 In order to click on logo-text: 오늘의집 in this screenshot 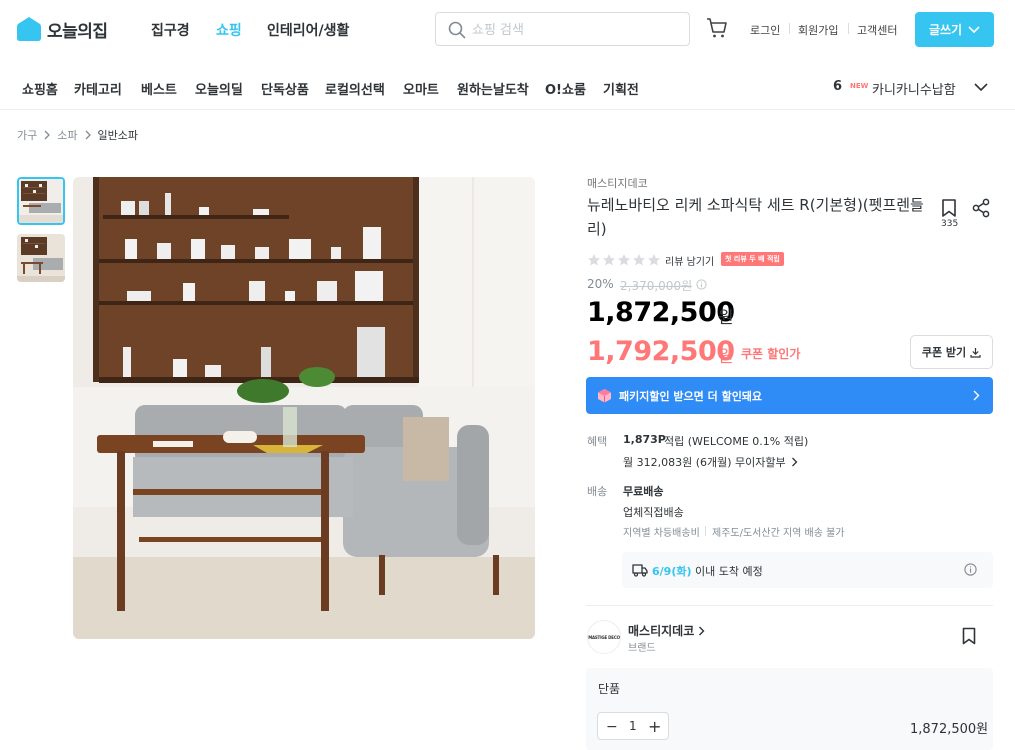, I will do `click(77, 31)`.